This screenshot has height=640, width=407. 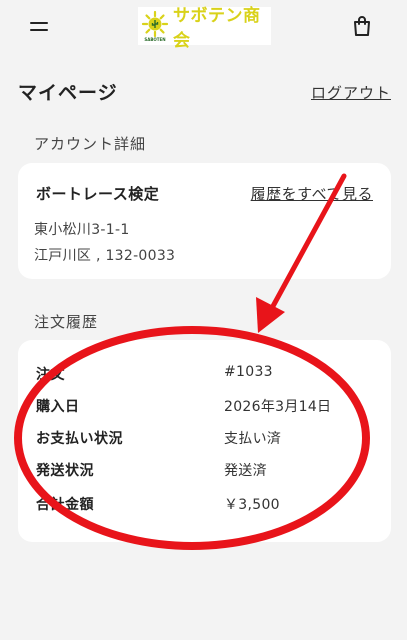 I want to click on cactus-sun-logo-icon: SABOTEN, so click(x=155, y=26).